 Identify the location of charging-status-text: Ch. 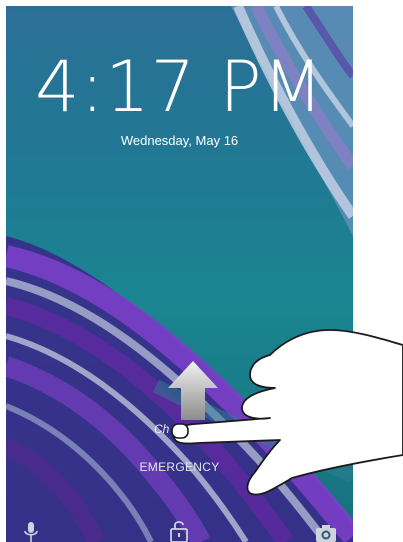
(162, 429).